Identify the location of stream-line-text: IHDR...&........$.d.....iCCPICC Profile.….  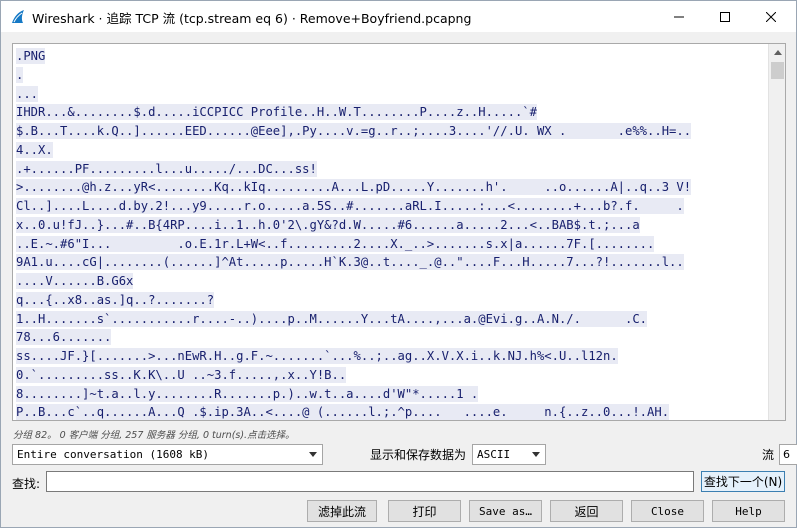
(276, 112).